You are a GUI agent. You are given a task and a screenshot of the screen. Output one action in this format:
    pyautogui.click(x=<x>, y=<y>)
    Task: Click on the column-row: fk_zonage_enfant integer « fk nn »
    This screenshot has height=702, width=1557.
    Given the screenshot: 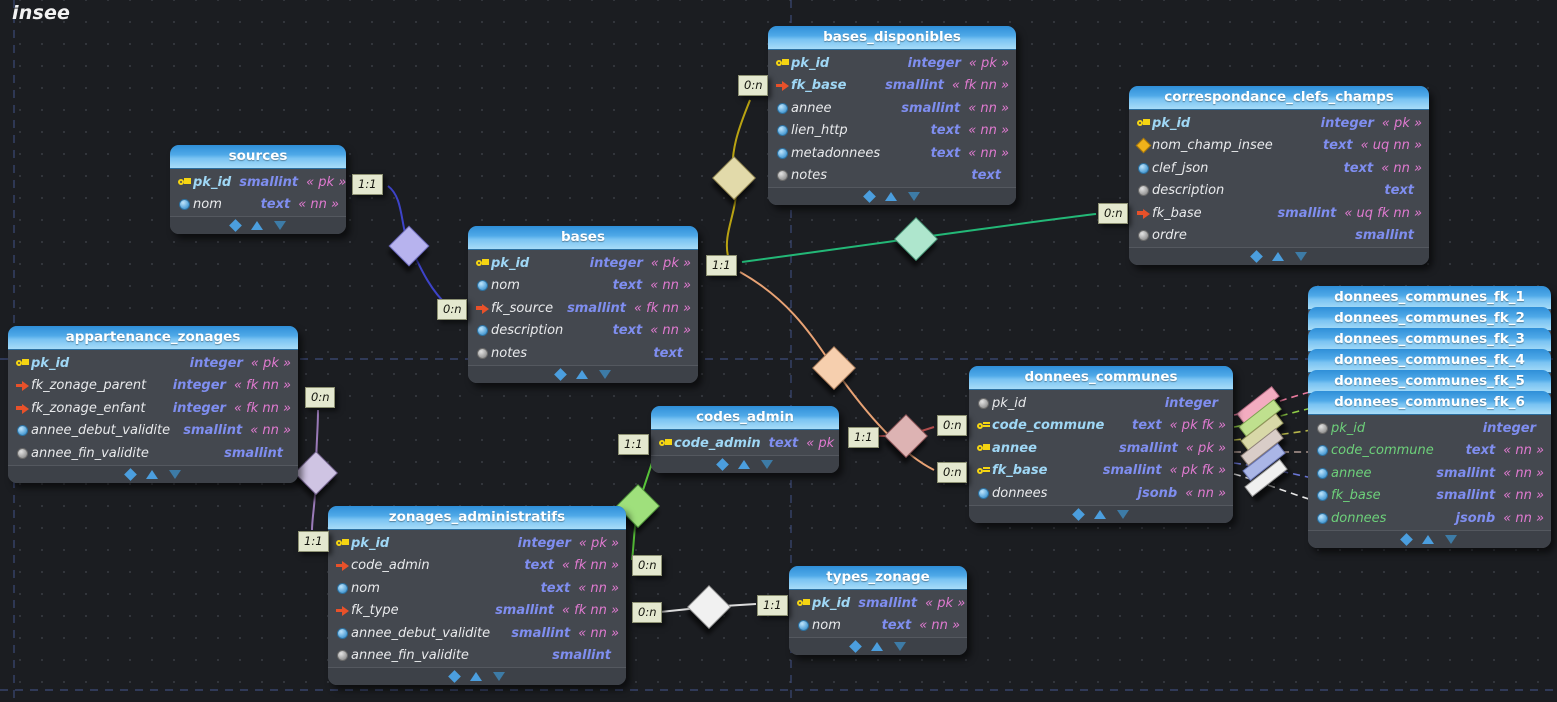 What is the action you would take?
    pyautogui.click(x=153, y=408)
    